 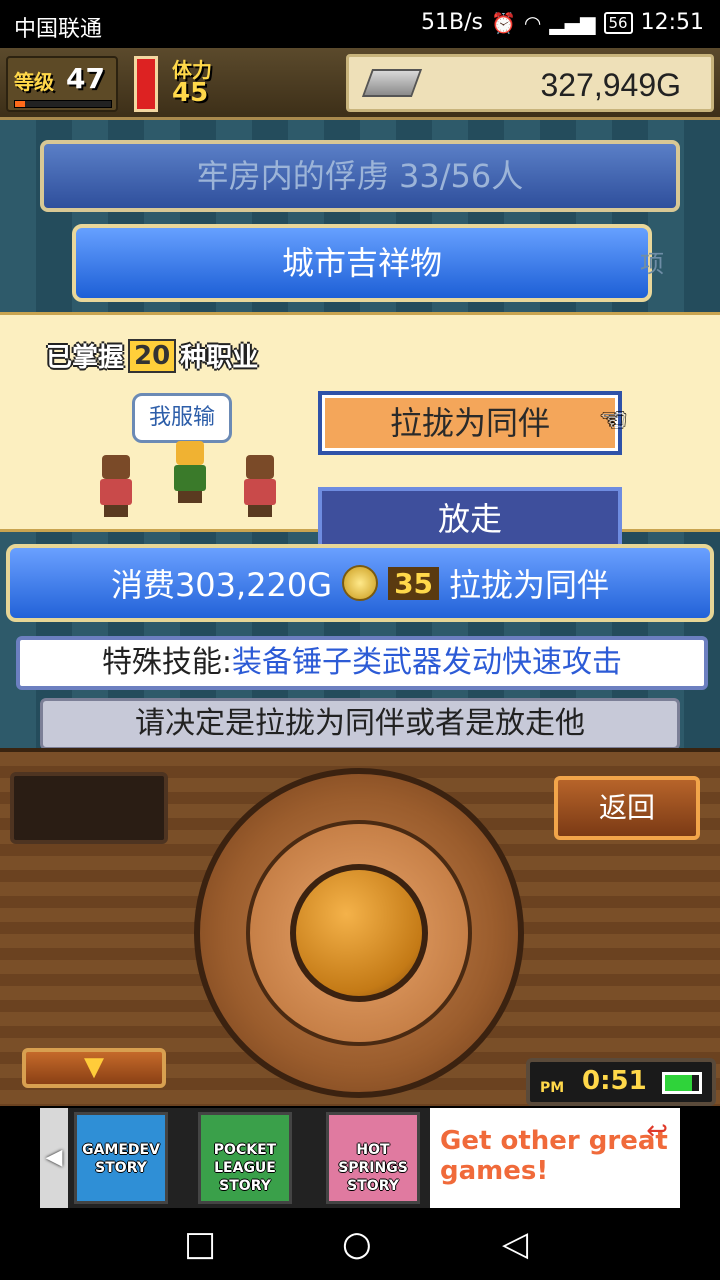 I want to click on gold-coin-icon, so click(x=360, y=583).